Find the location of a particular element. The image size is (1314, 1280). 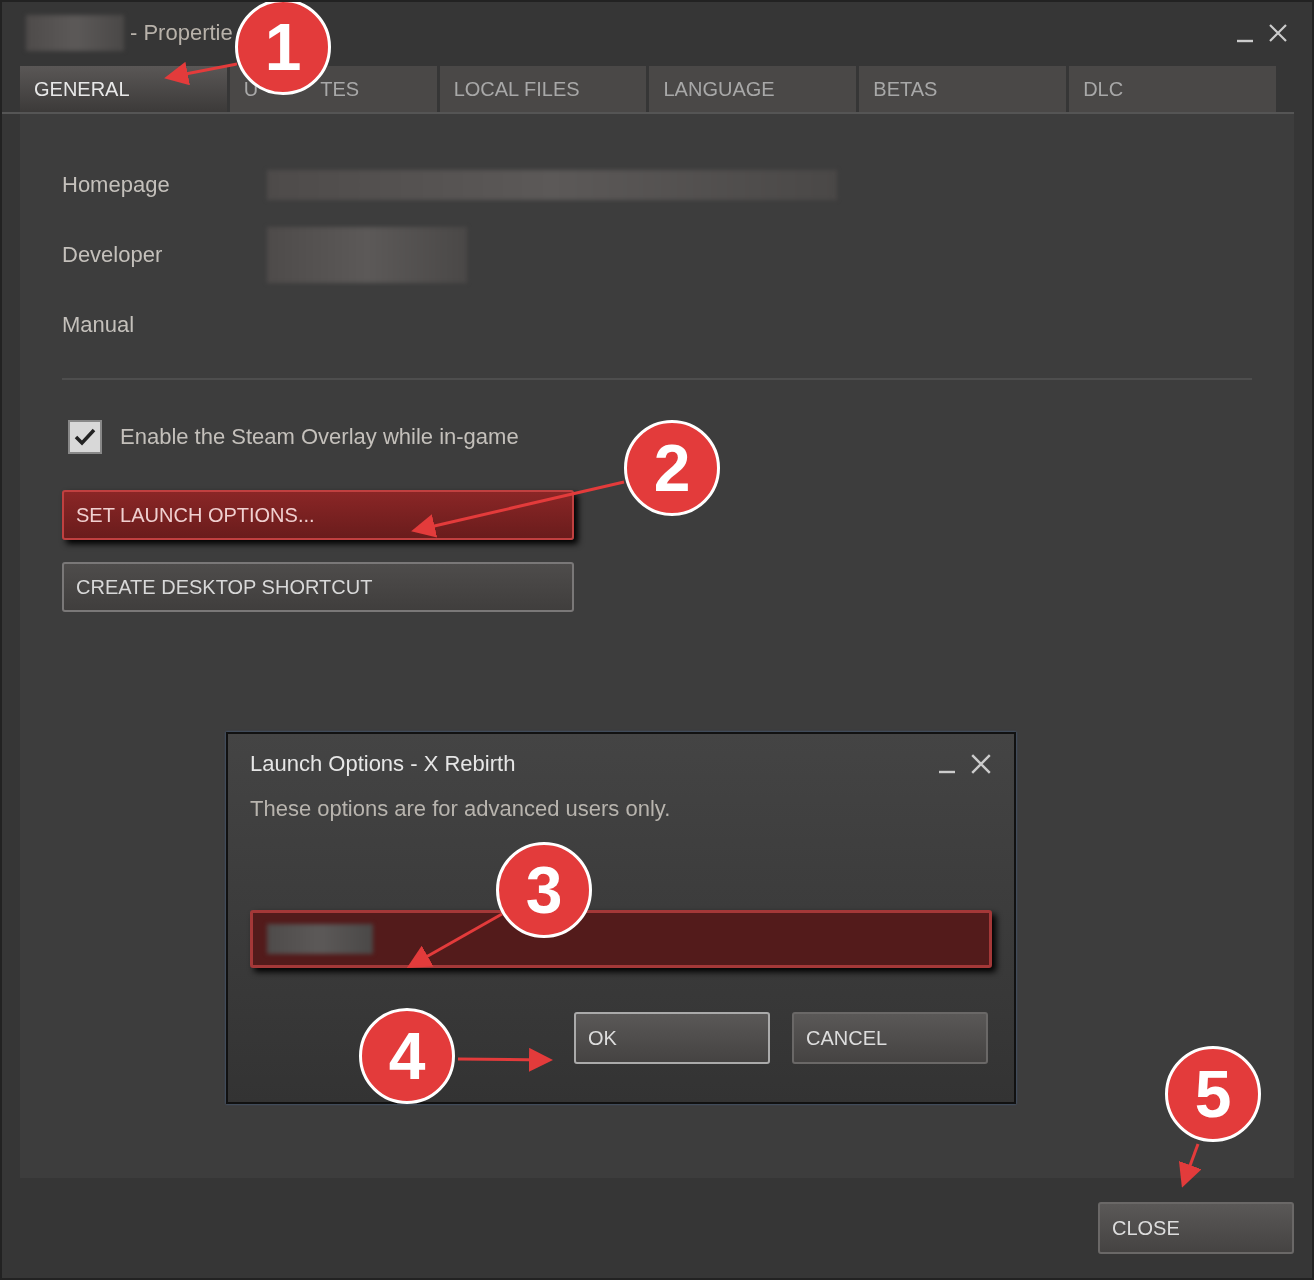

arrow is located at coordinates (1190, 1165).